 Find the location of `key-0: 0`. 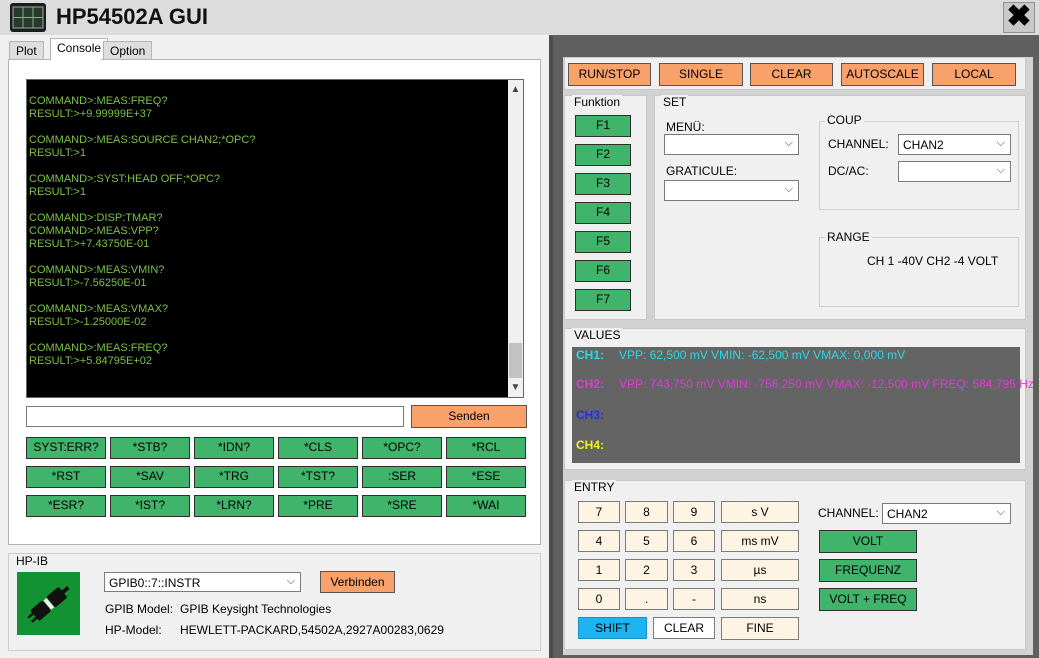

key-0: 0 is located at coordinates (599, 599).